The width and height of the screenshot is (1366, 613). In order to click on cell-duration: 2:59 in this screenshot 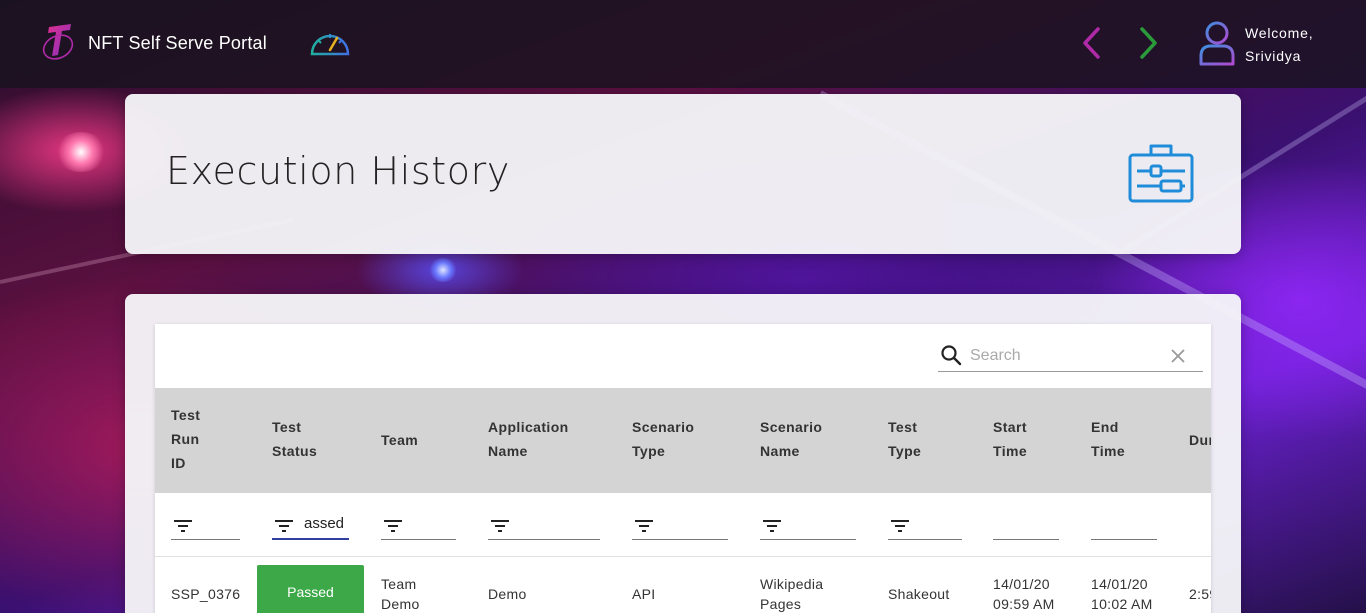, I will do `click(1200, 594)`.